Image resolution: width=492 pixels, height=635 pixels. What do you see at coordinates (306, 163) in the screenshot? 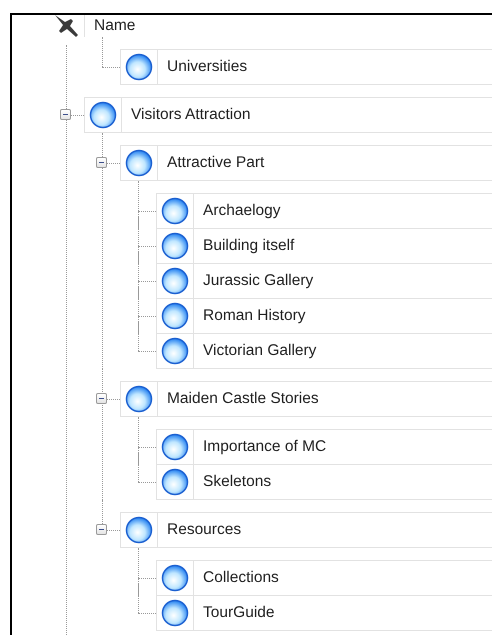
I see `tree-node: Attractive Part` at bounding box center [306, 163].